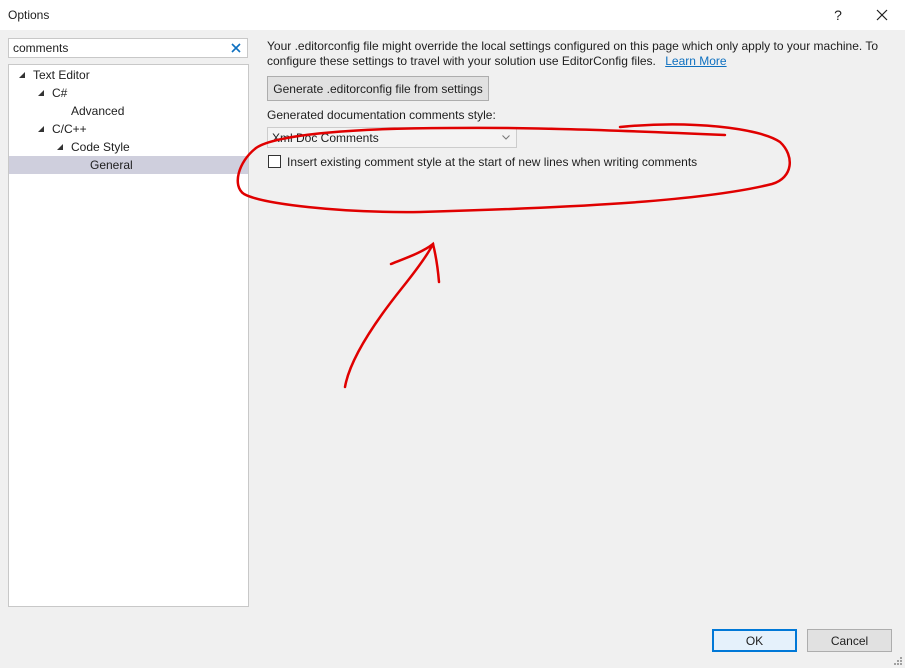 The height and width of the screenshot is (668, 905). What do you see at coordinates (128, 111) in the screenshot?
I see `tree-item-advanced: Advanced` at bounding box center [128, 111].